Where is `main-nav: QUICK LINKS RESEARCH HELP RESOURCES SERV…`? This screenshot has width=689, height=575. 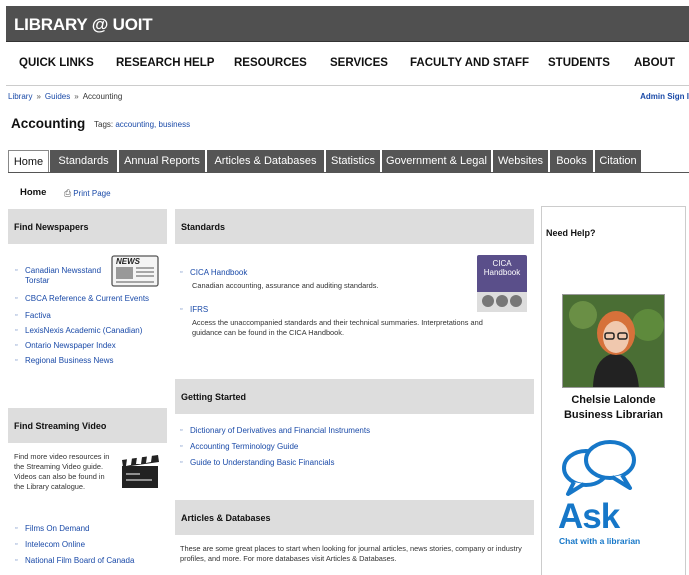
main-nav: QUICK LINKS RESEARCH HELP RESOURCES SERV… is located at coordinates (347, 64).